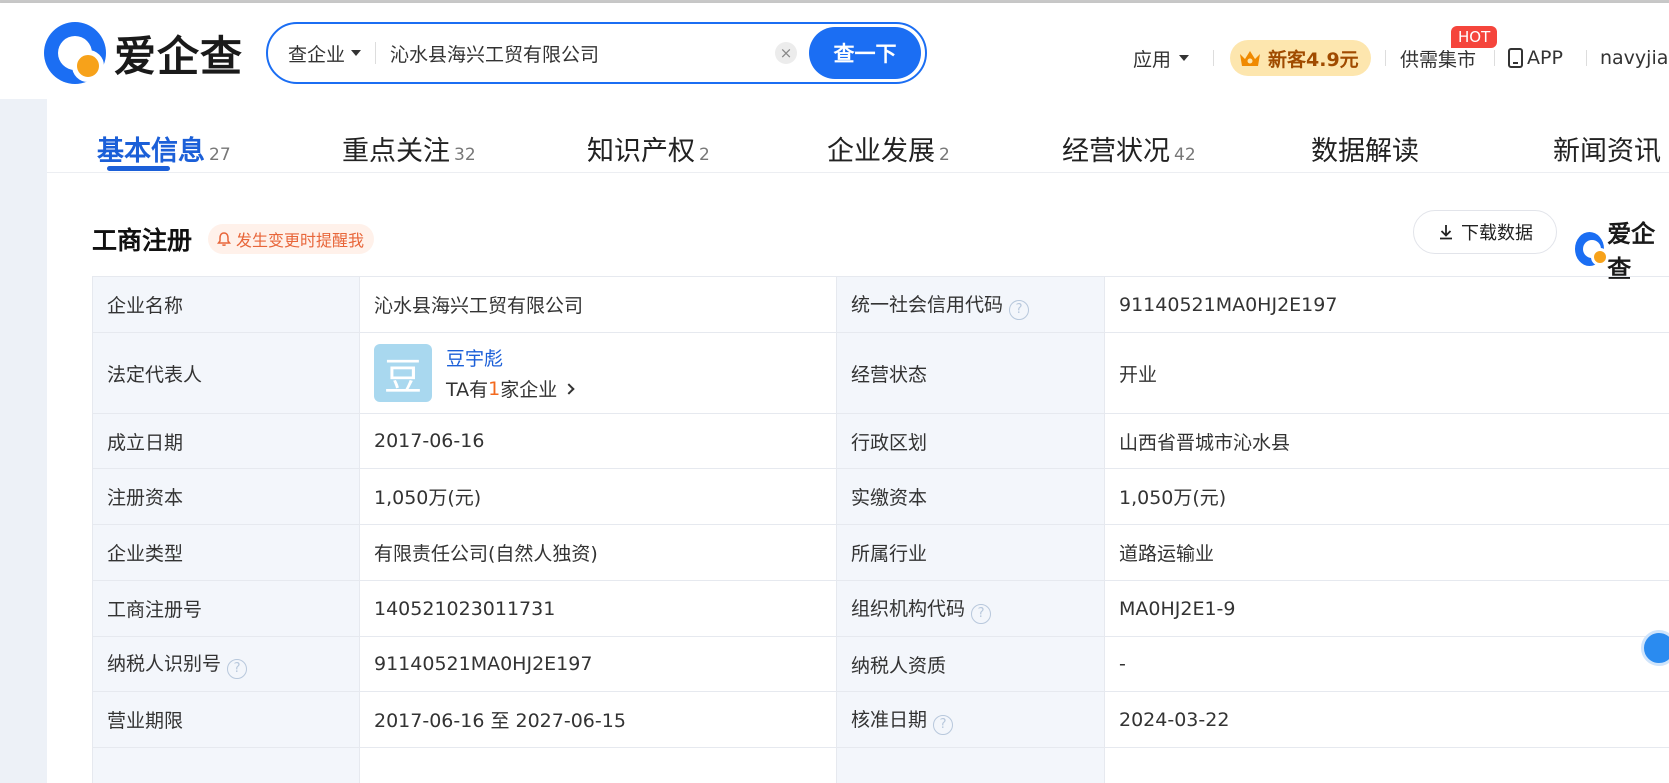 This screenshot has width=1669, height=783. Describe the element at coordinates (1386, 373) in the screenshot. I see `operating-status-value: 开业` at that location.